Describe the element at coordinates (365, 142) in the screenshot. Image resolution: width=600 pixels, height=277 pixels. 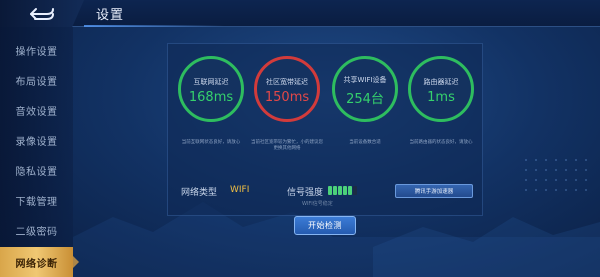
I see `gauge-description: 当前设备数合适` at that location.